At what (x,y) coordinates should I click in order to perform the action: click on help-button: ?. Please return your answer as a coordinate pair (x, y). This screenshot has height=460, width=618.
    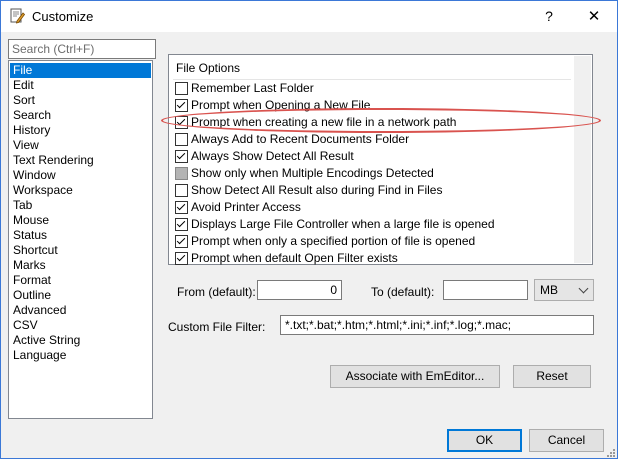
    Looking at the image, I should click on (549, 16).